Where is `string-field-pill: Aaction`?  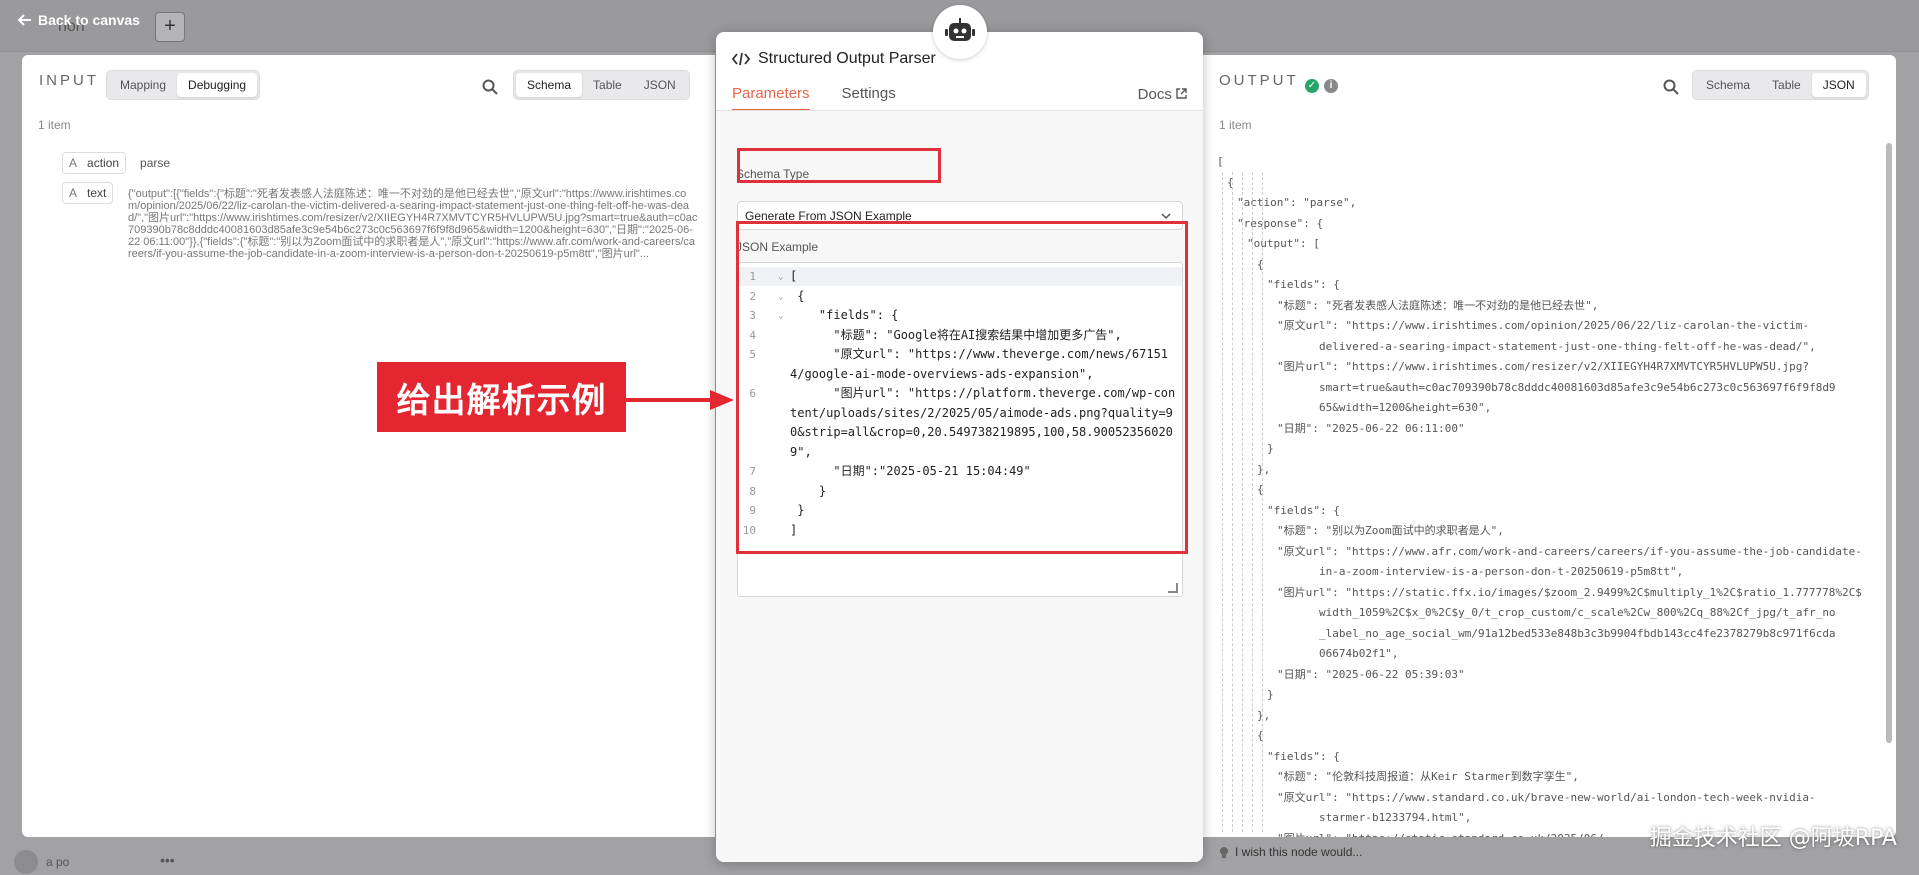
string-field-pill: Aaction is located at coordinates (94, 163).